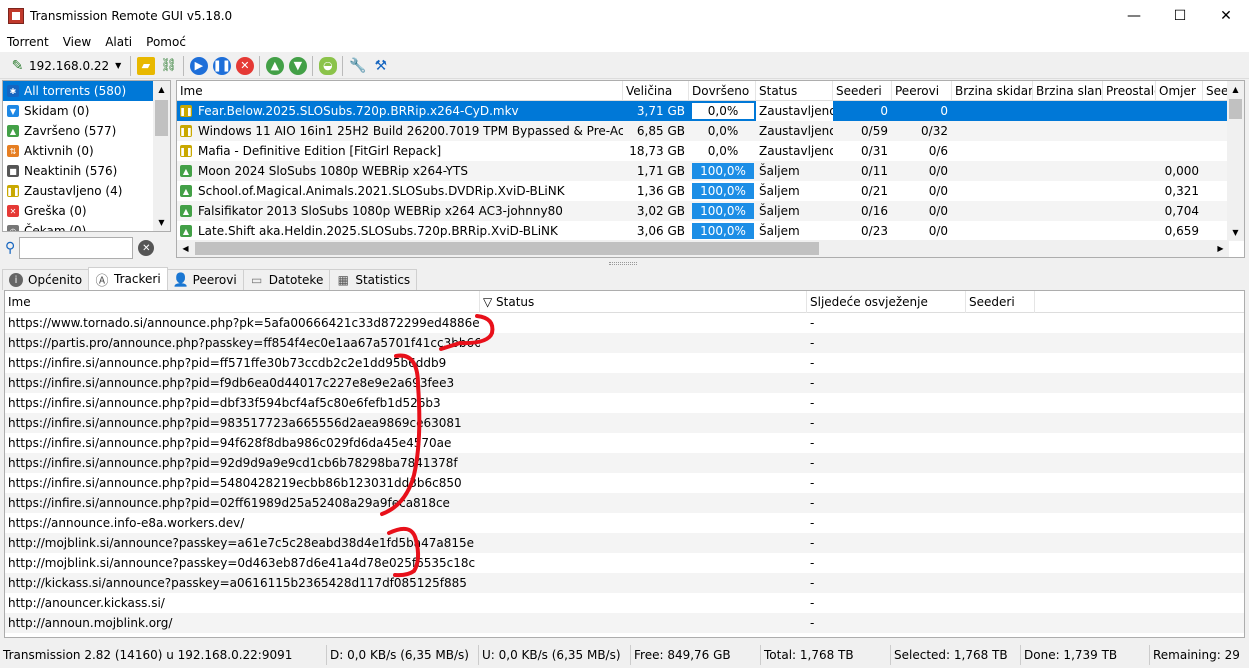 The image size is (1249, 668). What do you see at coordinates (286, 279) in the screenshot?
I see `tab-files: ▭ Datoteke` at bounding box center [286, 279].